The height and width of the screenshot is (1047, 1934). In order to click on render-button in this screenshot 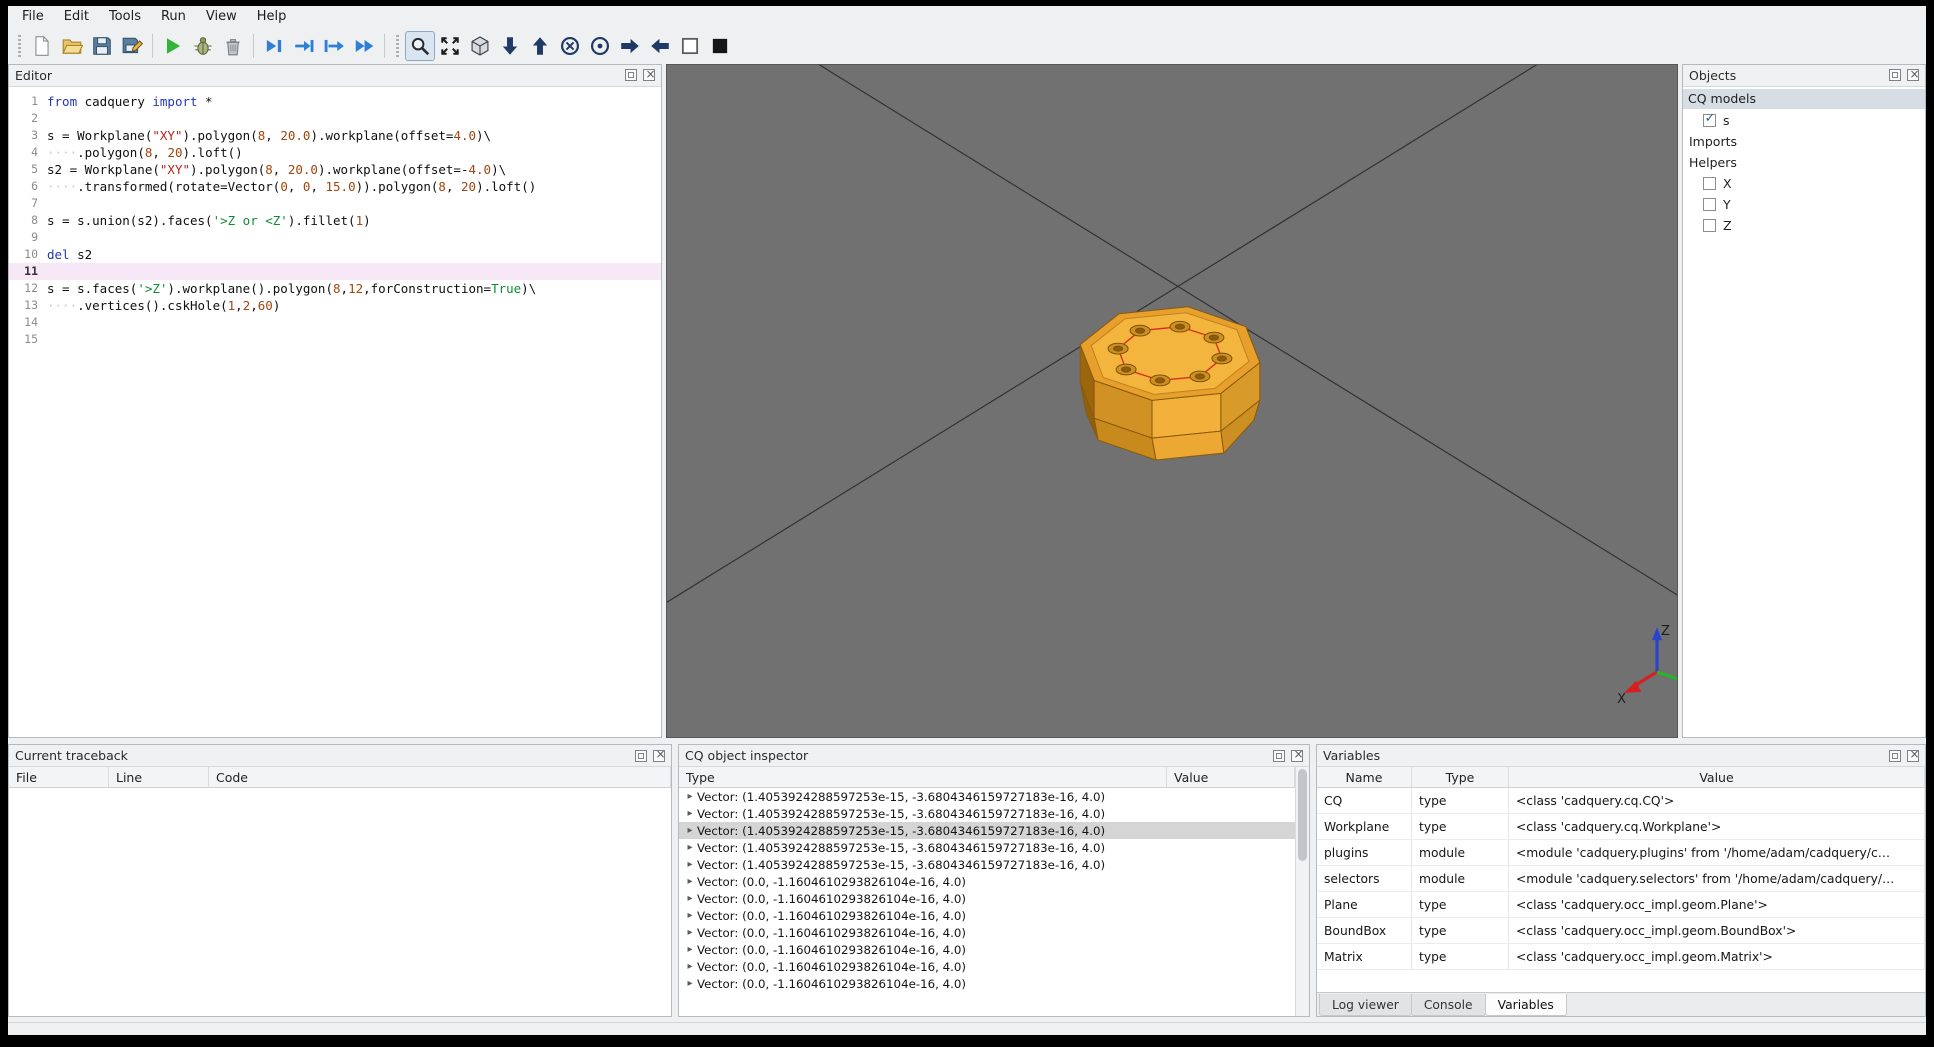, I will do `click(173, 46)`.